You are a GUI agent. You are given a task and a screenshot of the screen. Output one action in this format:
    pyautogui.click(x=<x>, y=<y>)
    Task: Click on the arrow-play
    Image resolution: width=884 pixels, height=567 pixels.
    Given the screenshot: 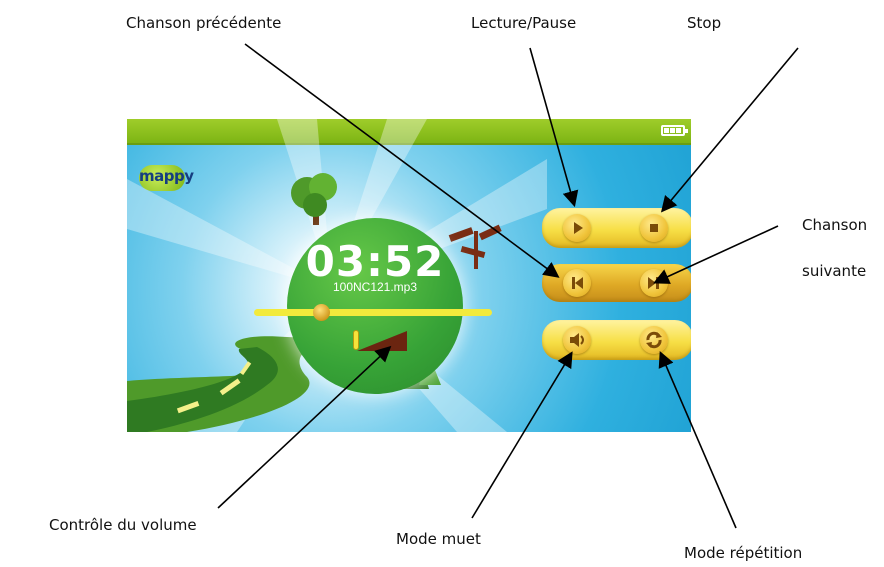 What is the action you would take?
    pyautogui.click(x=554, y=127)
    